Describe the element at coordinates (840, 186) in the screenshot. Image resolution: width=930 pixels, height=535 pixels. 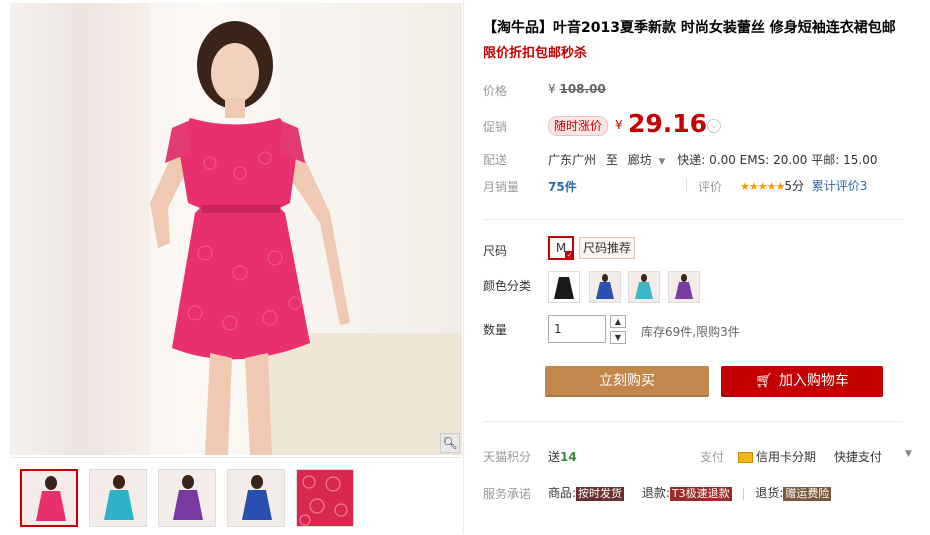
I see `review-count-link: 累计评价3` at that location.